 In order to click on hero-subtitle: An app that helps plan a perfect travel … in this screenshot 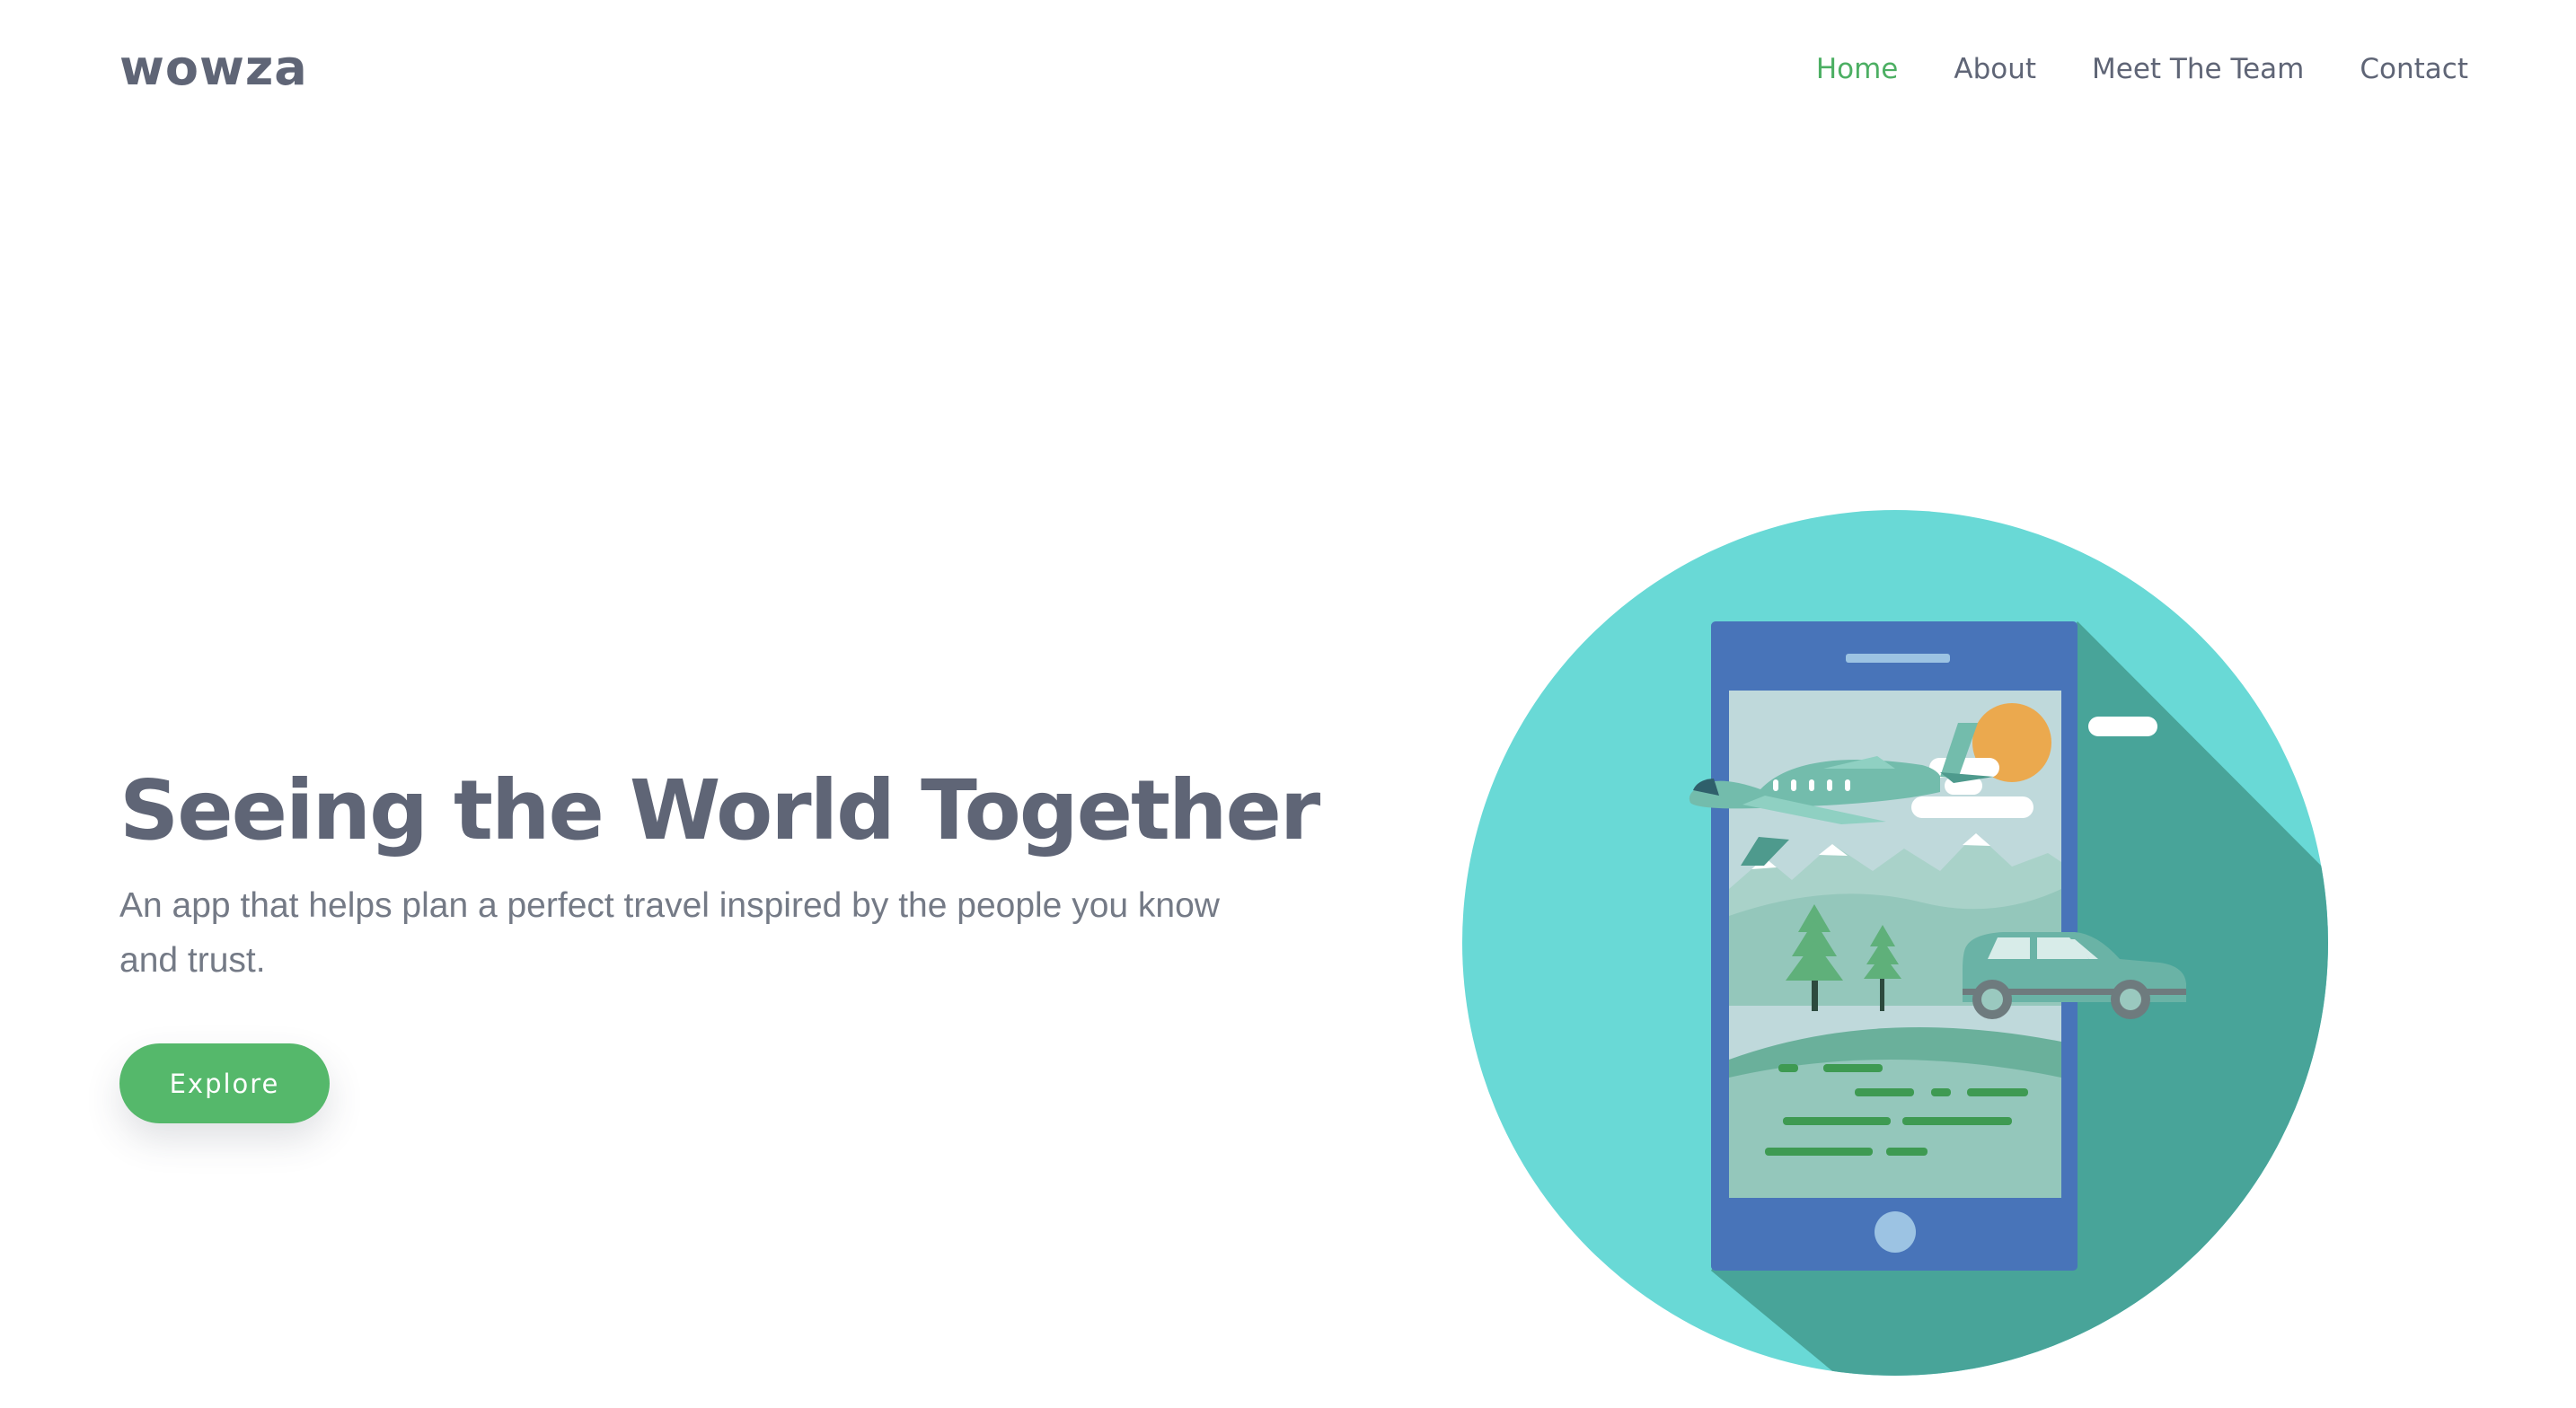, I will do `click(669, 933)`.